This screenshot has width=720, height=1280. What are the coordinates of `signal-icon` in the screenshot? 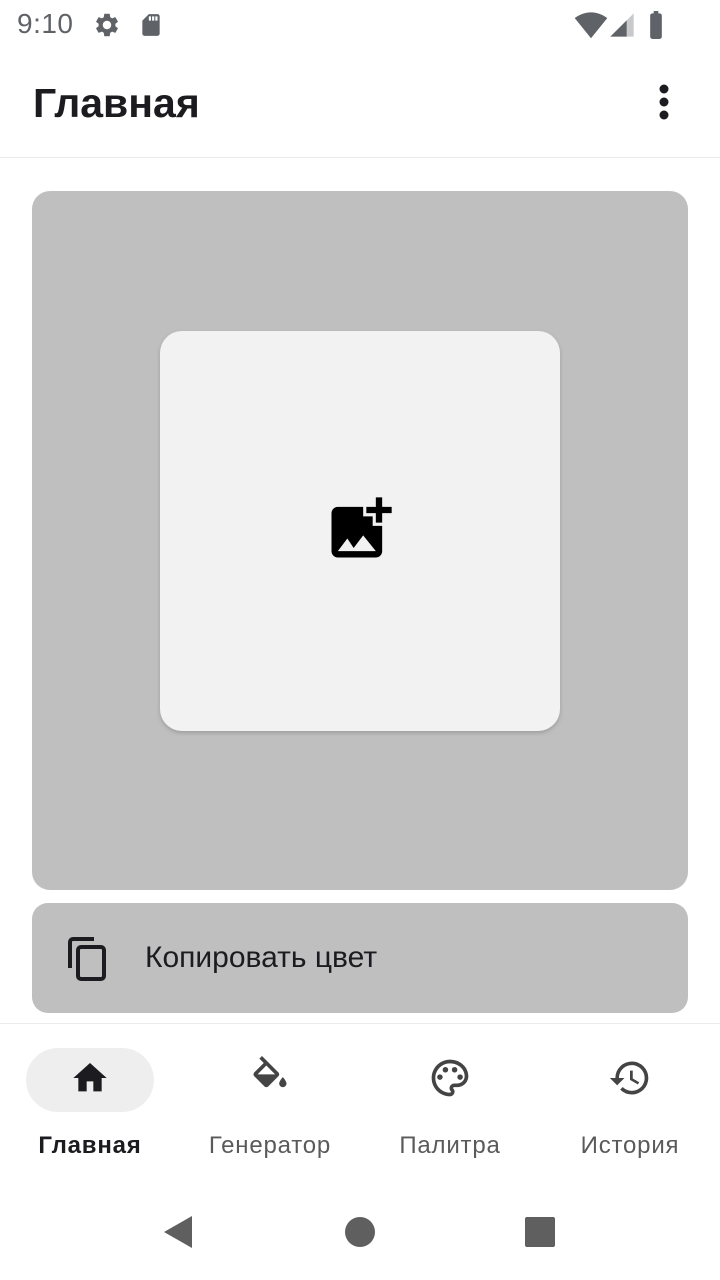 It's located at (622, 27).